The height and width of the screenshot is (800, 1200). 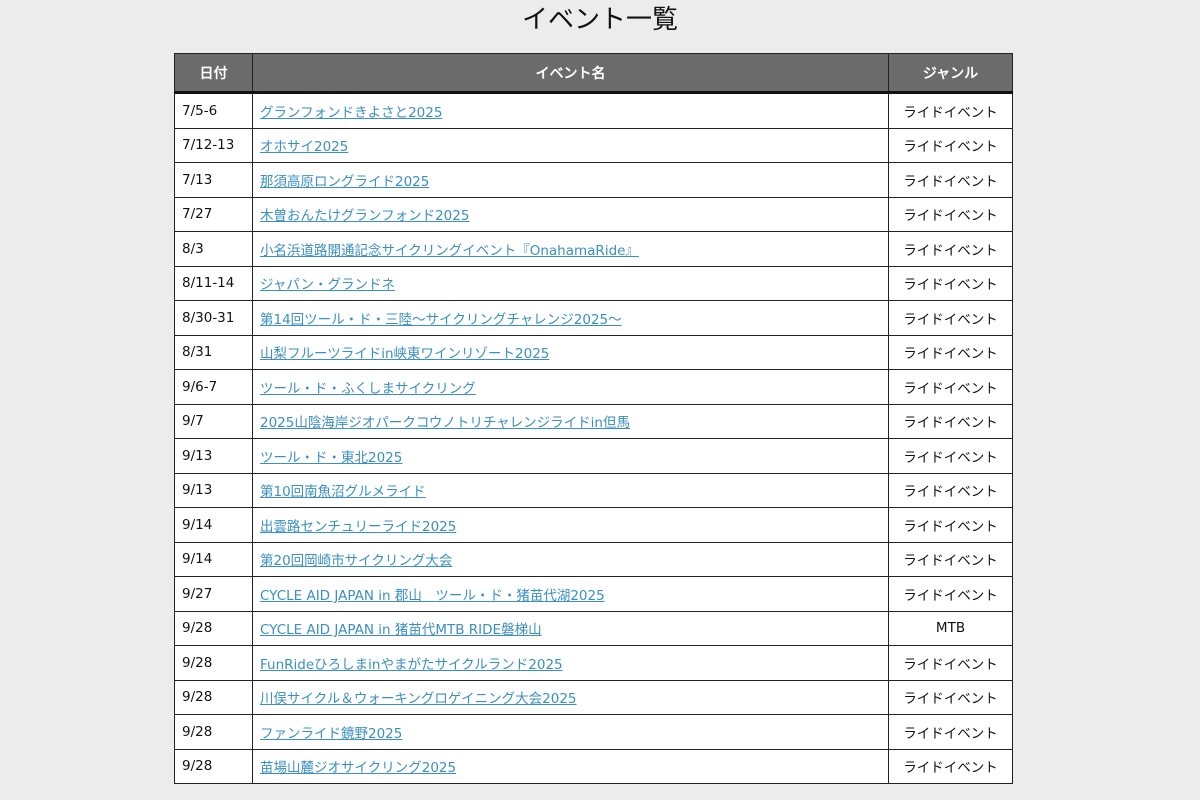 I want to click on event-genre: MTB, so click(x=950, y=628).